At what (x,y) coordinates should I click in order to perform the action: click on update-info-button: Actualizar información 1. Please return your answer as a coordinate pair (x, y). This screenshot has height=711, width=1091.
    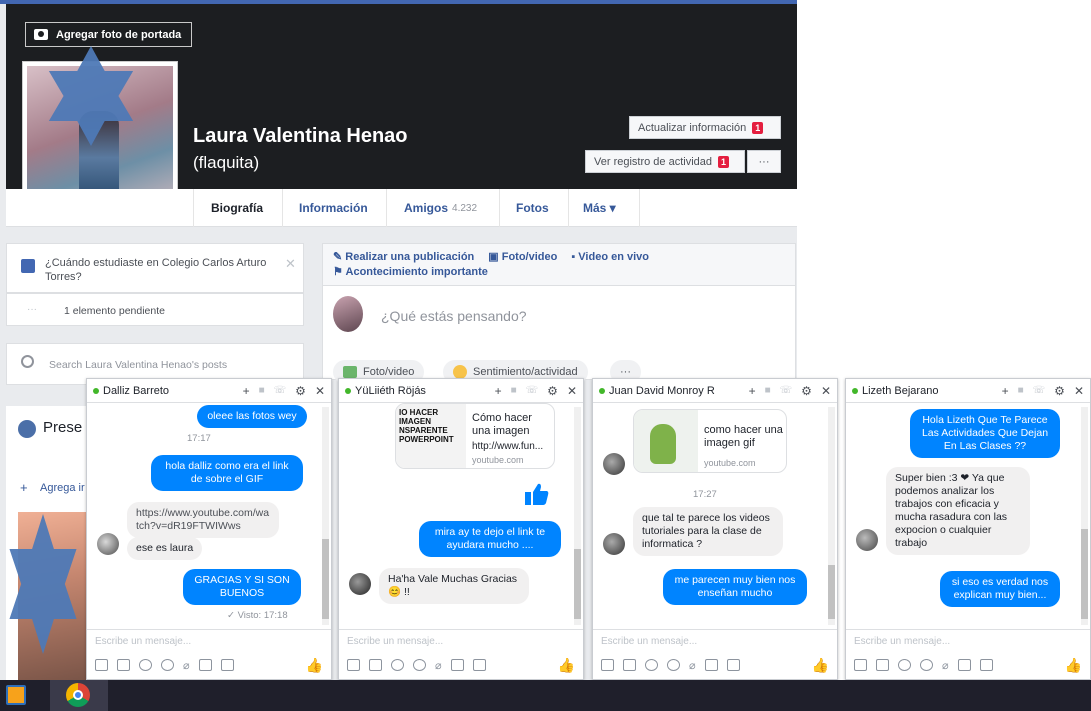
    Looking at the image, I should click on (705, 127).